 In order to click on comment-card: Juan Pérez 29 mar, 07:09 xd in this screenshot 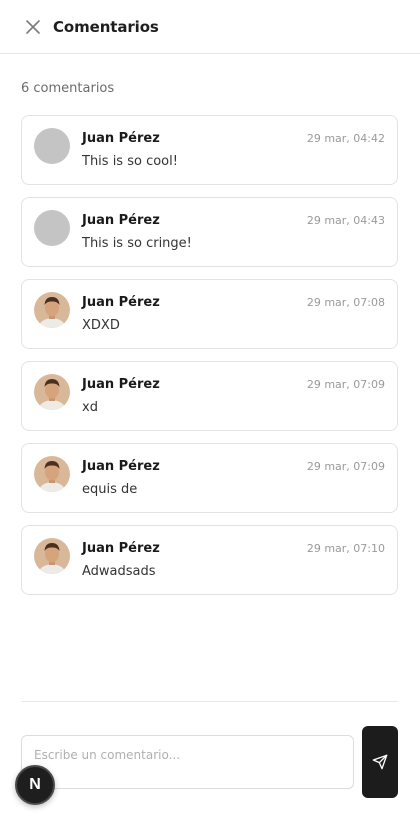, I will do `click(209, 396)`.